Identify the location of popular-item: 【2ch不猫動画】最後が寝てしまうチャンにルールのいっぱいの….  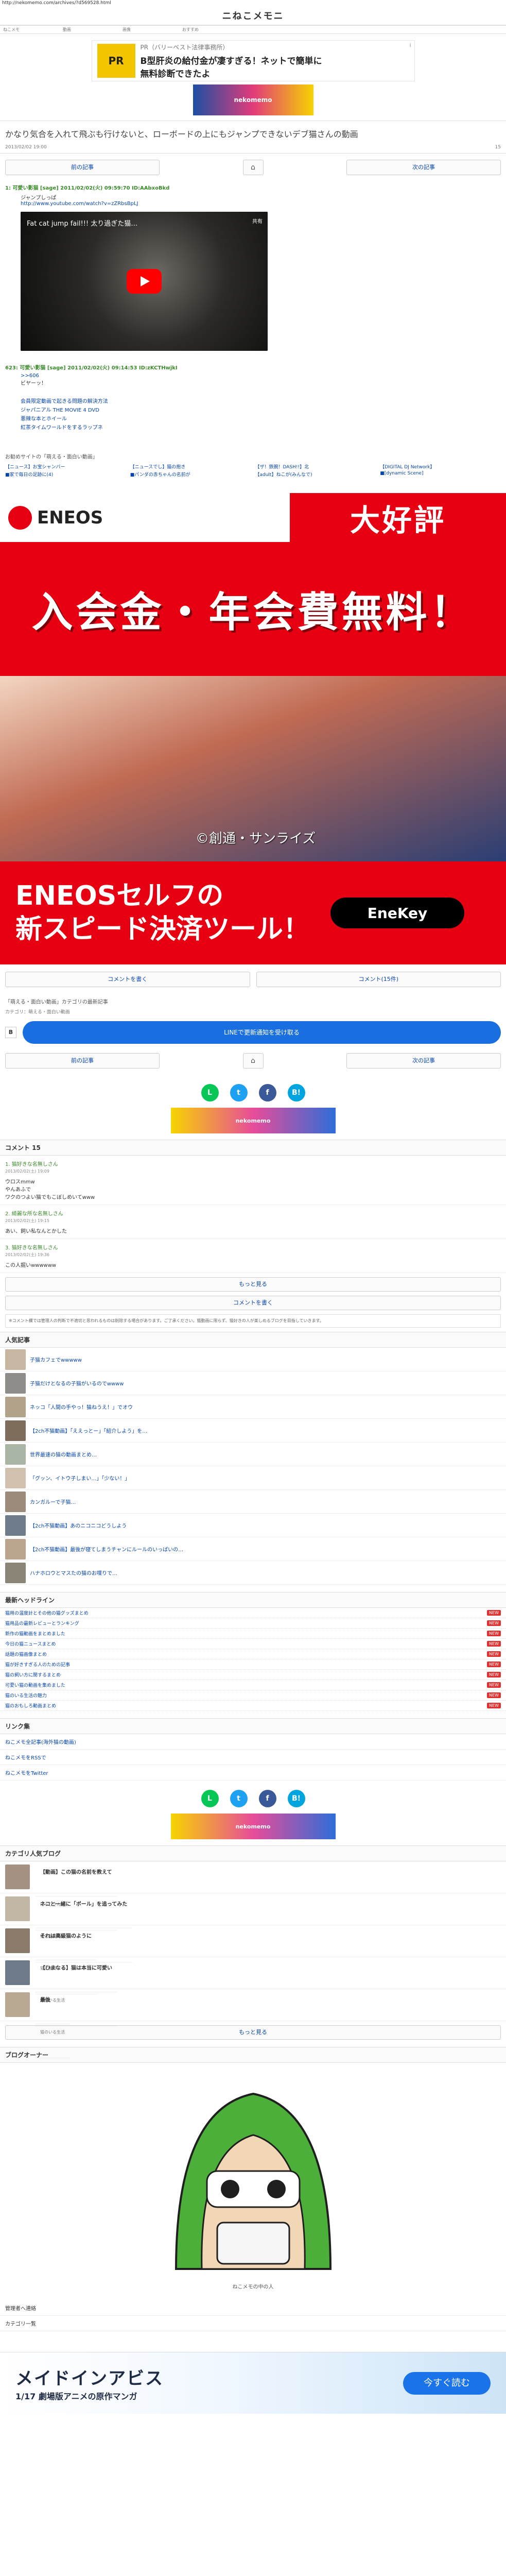
(253, 1549).